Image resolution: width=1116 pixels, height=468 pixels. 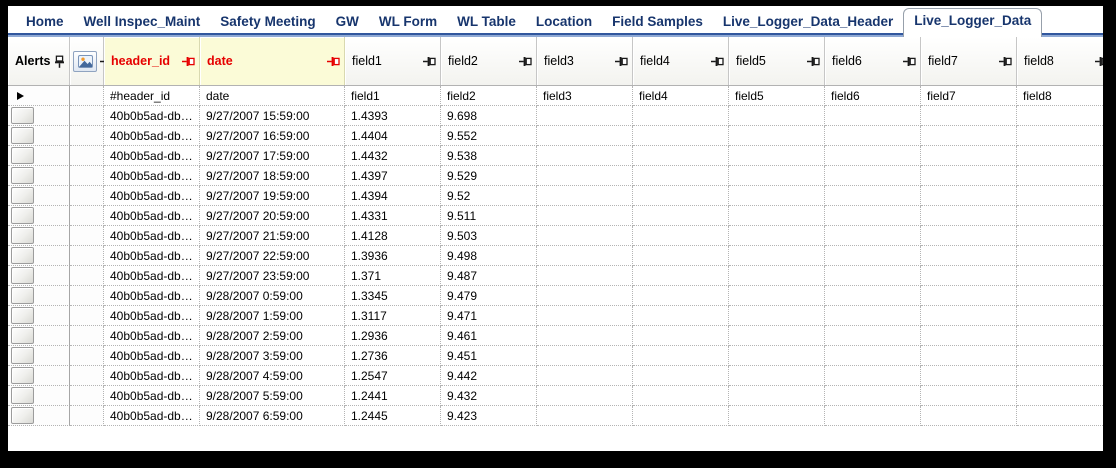 I want to click on cell-field2: 9.529, so click(x=489, y=176).